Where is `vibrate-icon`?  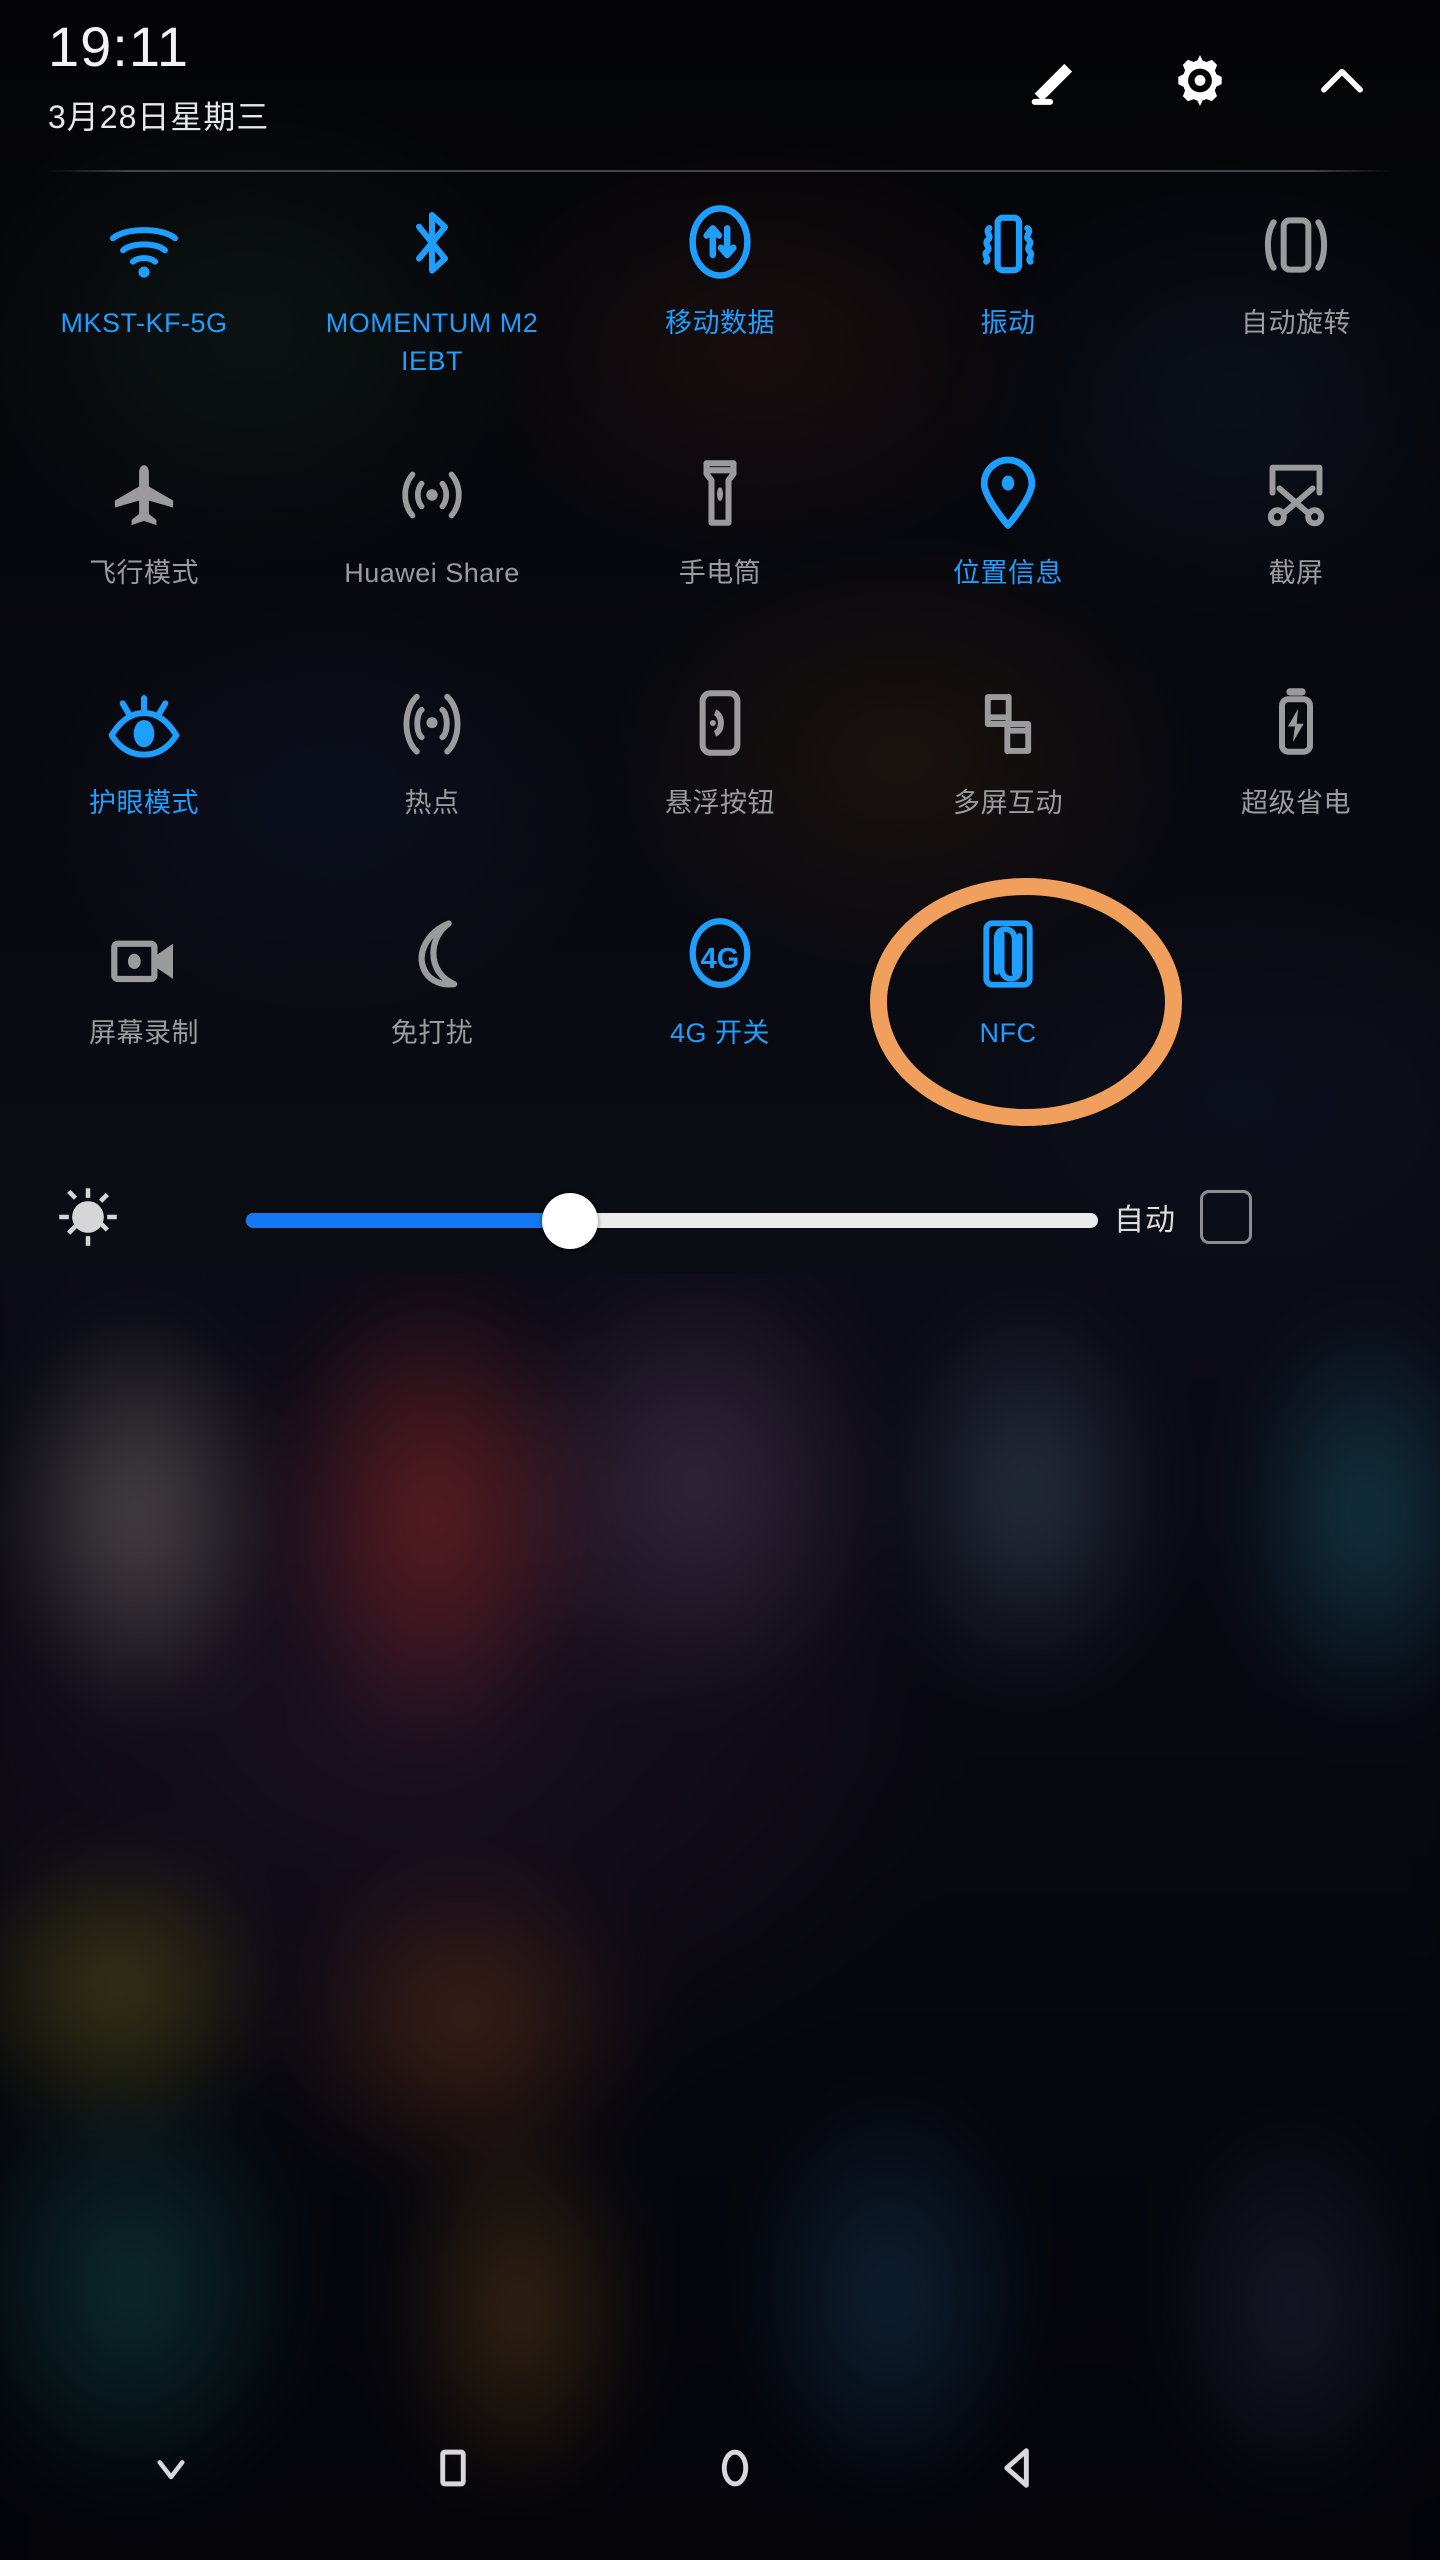 vibrate-icon is located at coordinates (1008, 239).